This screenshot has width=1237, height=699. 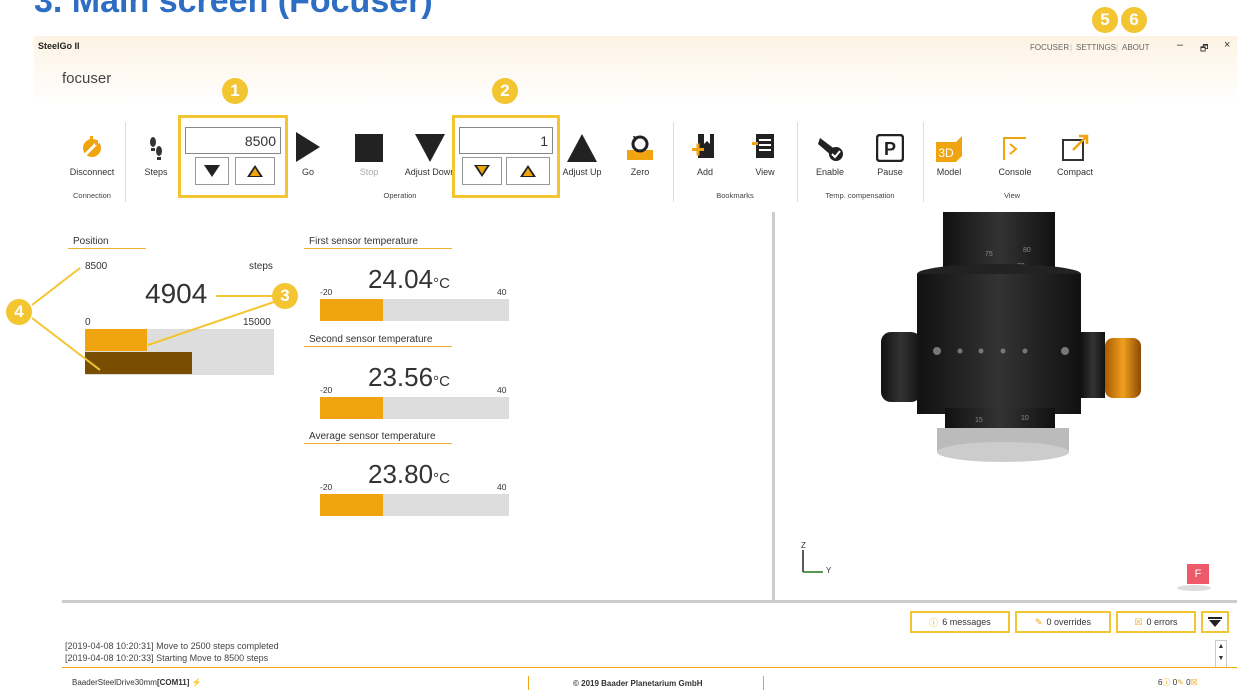 I want to click on errors-button: ☒ 0 errors, so click(x=1156, y=622).